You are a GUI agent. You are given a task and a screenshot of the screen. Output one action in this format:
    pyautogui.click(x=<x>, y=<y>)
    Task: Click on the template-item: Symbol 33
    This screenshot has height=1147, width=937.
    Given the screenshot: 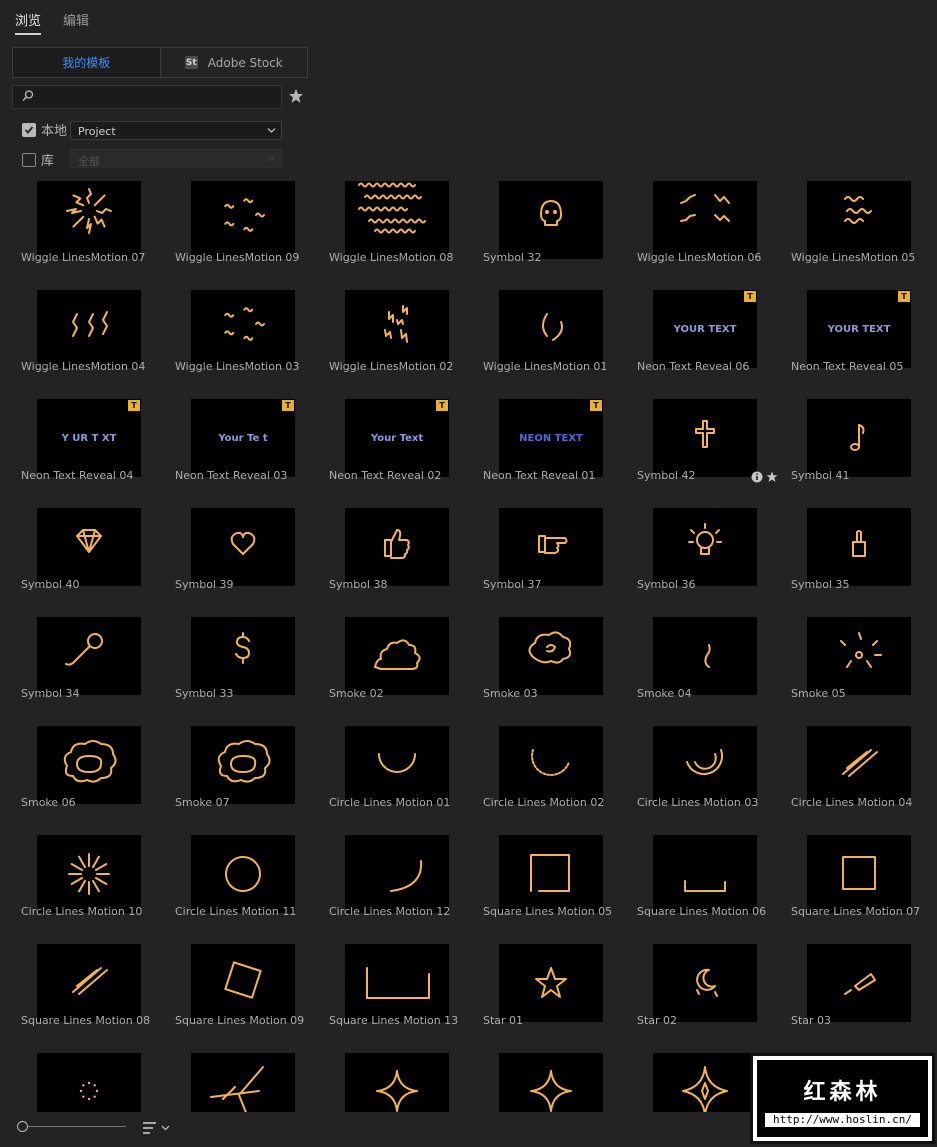 What is the action you would take?
    pyautogui.click(x=252, y=657)
    